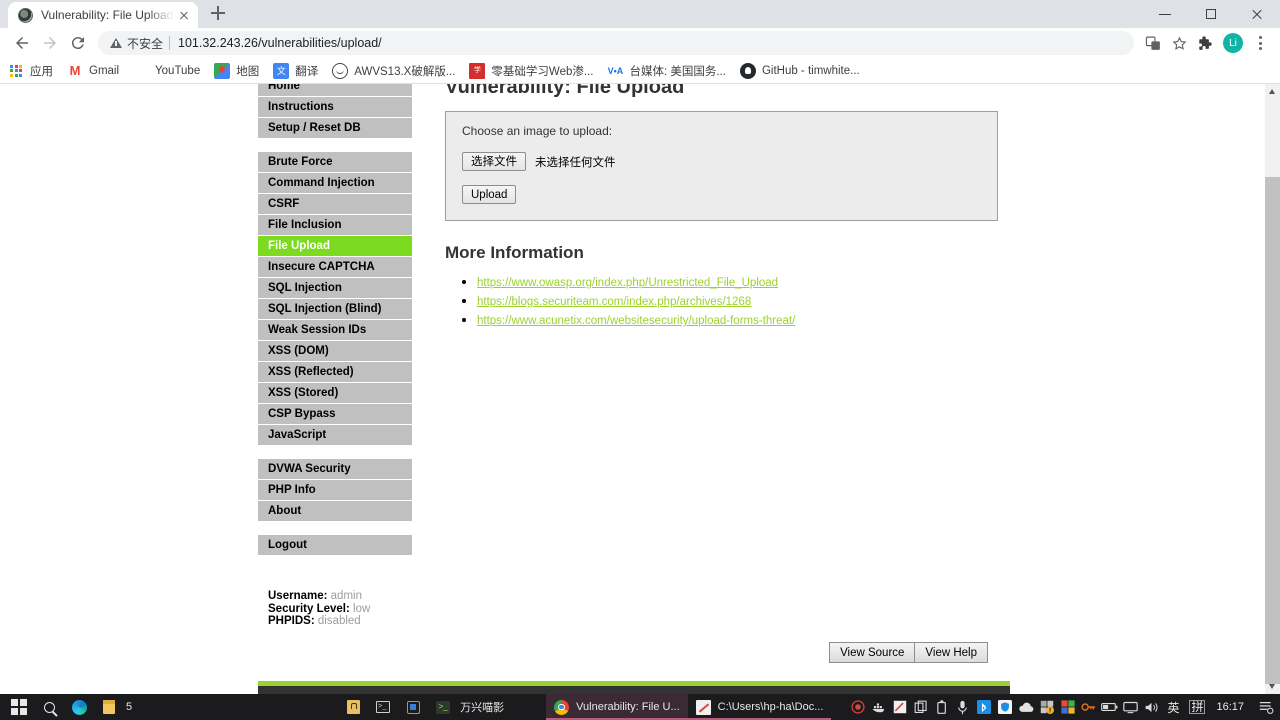 This screenshot has width=1280, height=720. Describe the element at coordinates (335, 107) in the screenshot. I see `sidebar-item-instructions: Instructions` at that location.